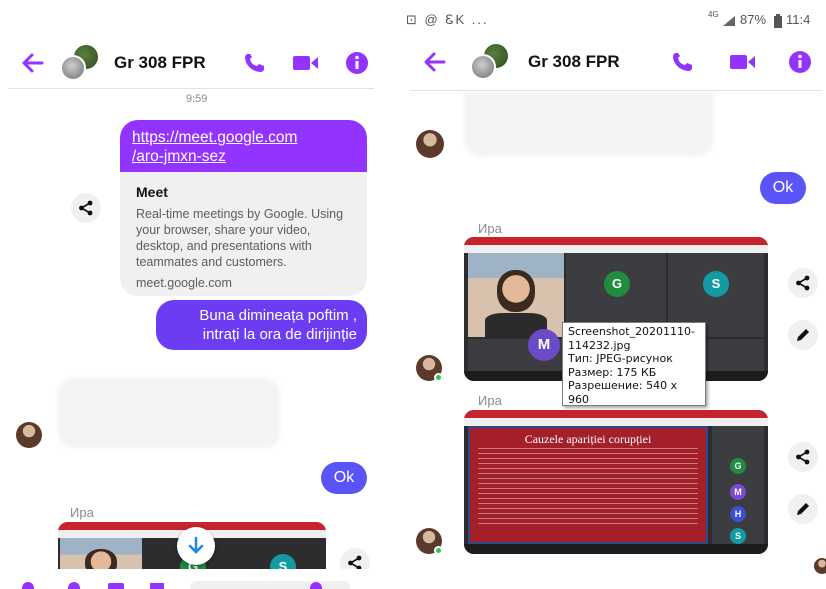  What do you see at coordinates (599, 345) in the screenshot?
I see `tooltip-filename-2: 114232.jpg` at bounding box center [599, 345].